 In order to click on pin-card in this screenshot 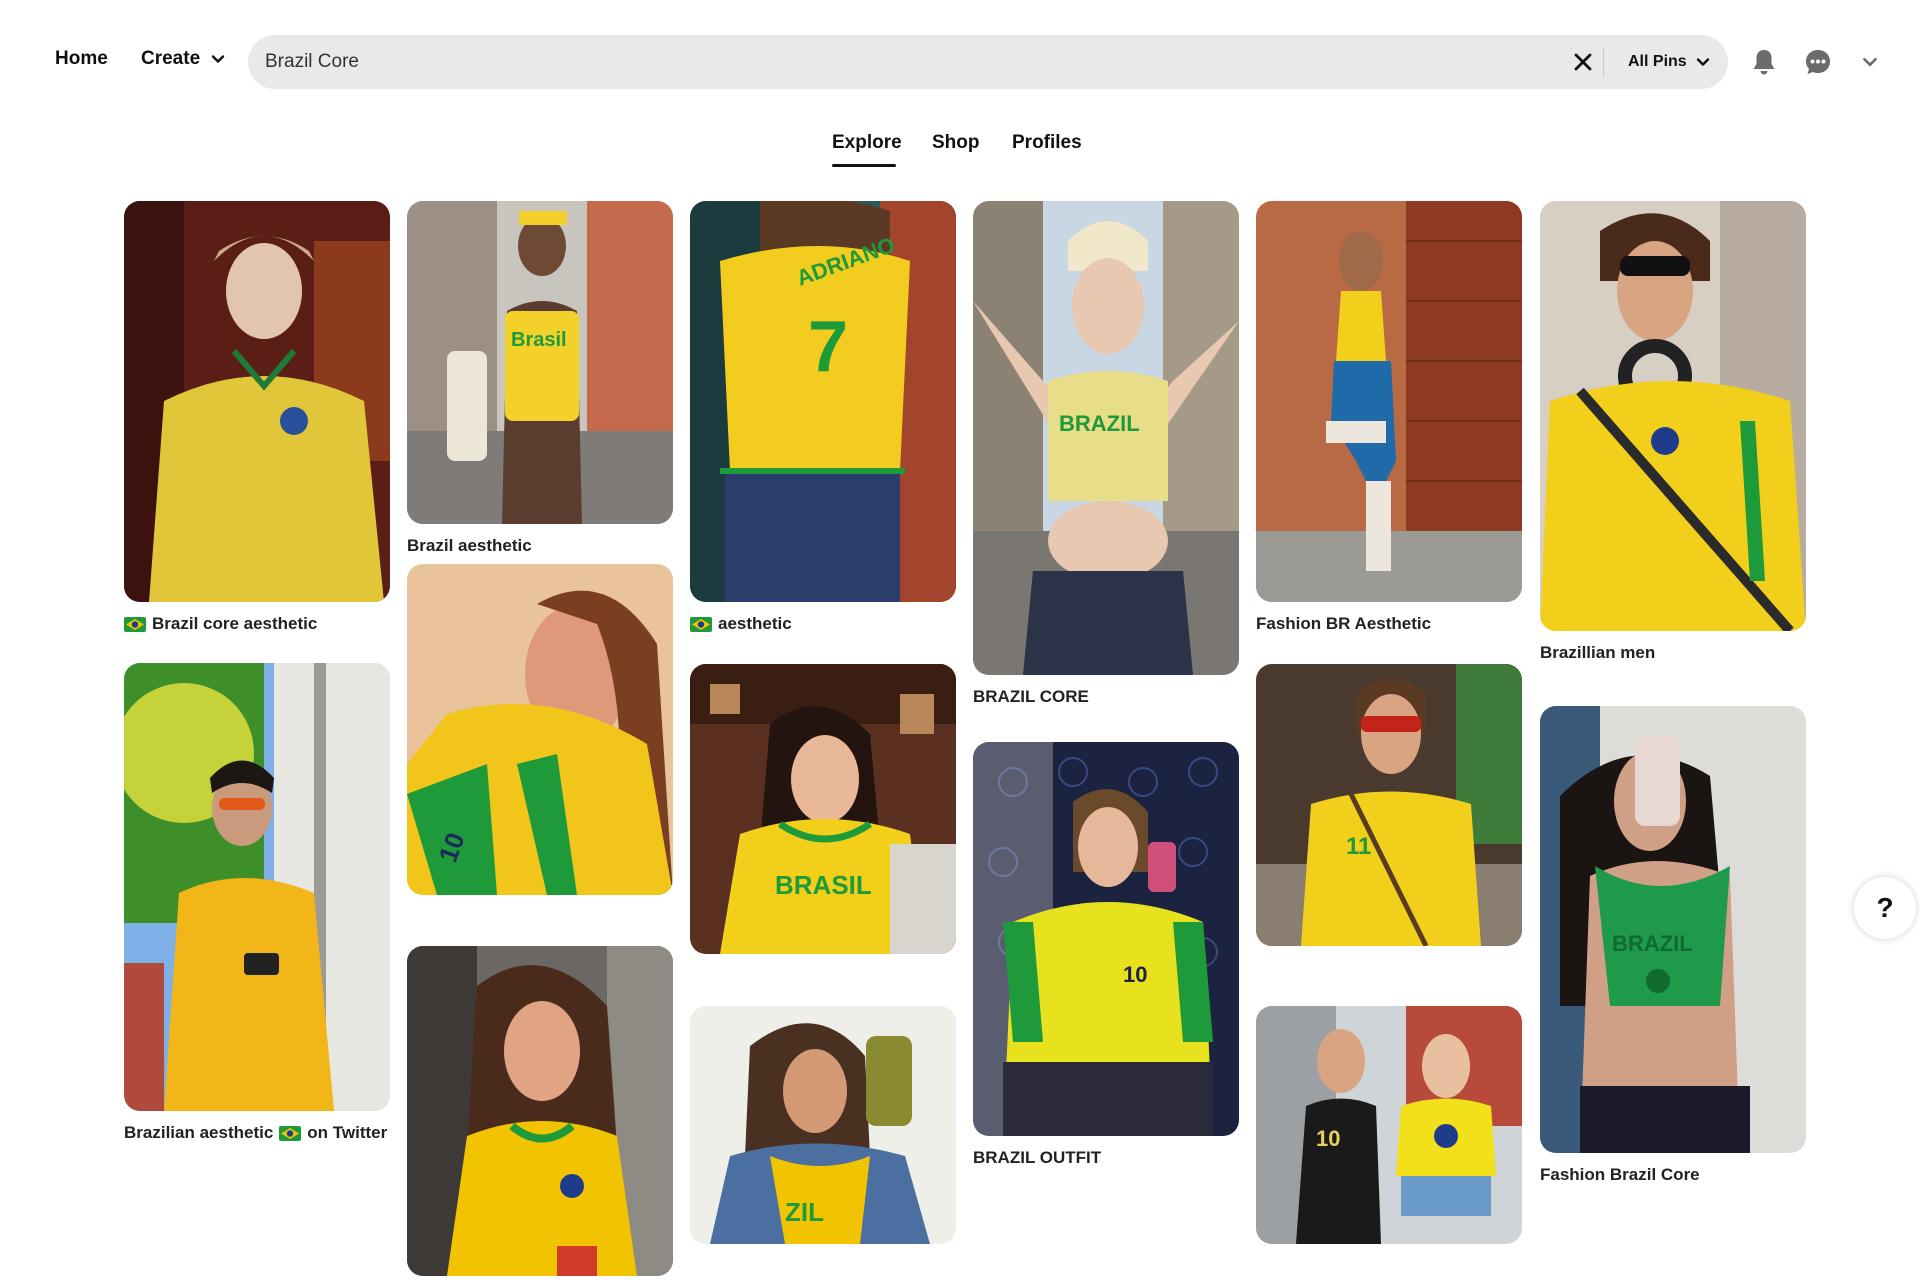, I will do `click(540, 1111)`.